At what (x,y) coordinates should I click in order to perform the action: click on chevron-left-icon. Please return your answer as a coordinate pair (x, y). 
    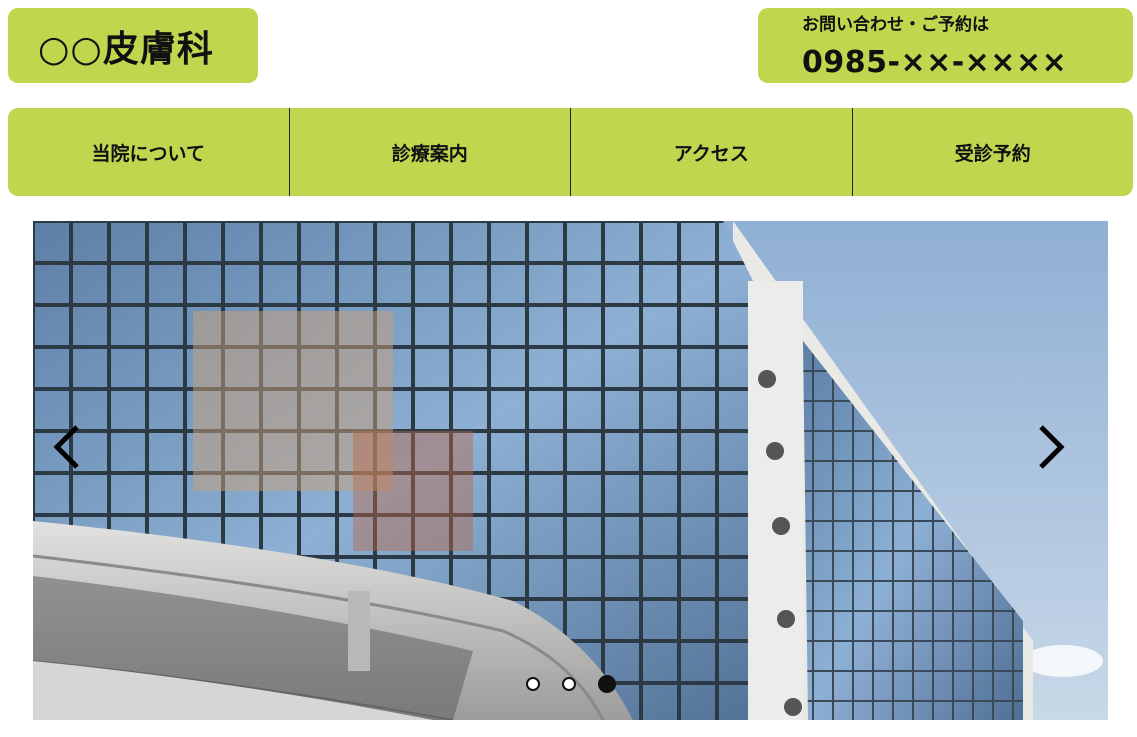
    Looking at the image, I should click on (66, 447).